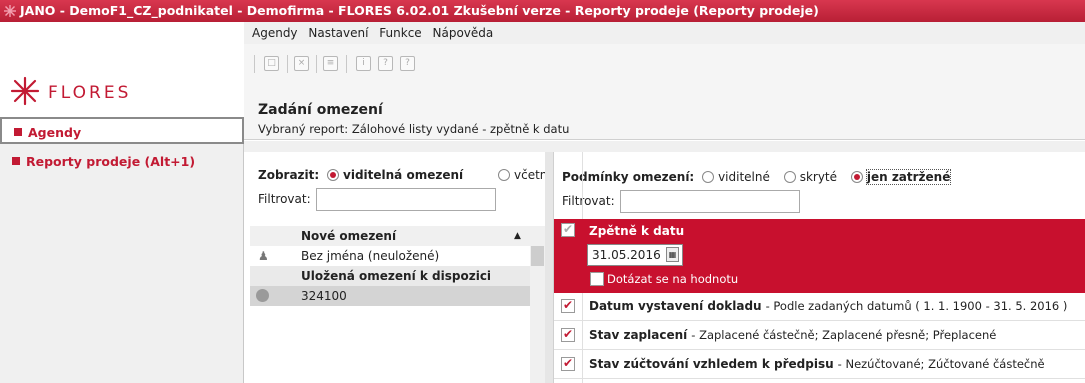  I want to click on radio-visible-label: viditelné, so click(744, 177).